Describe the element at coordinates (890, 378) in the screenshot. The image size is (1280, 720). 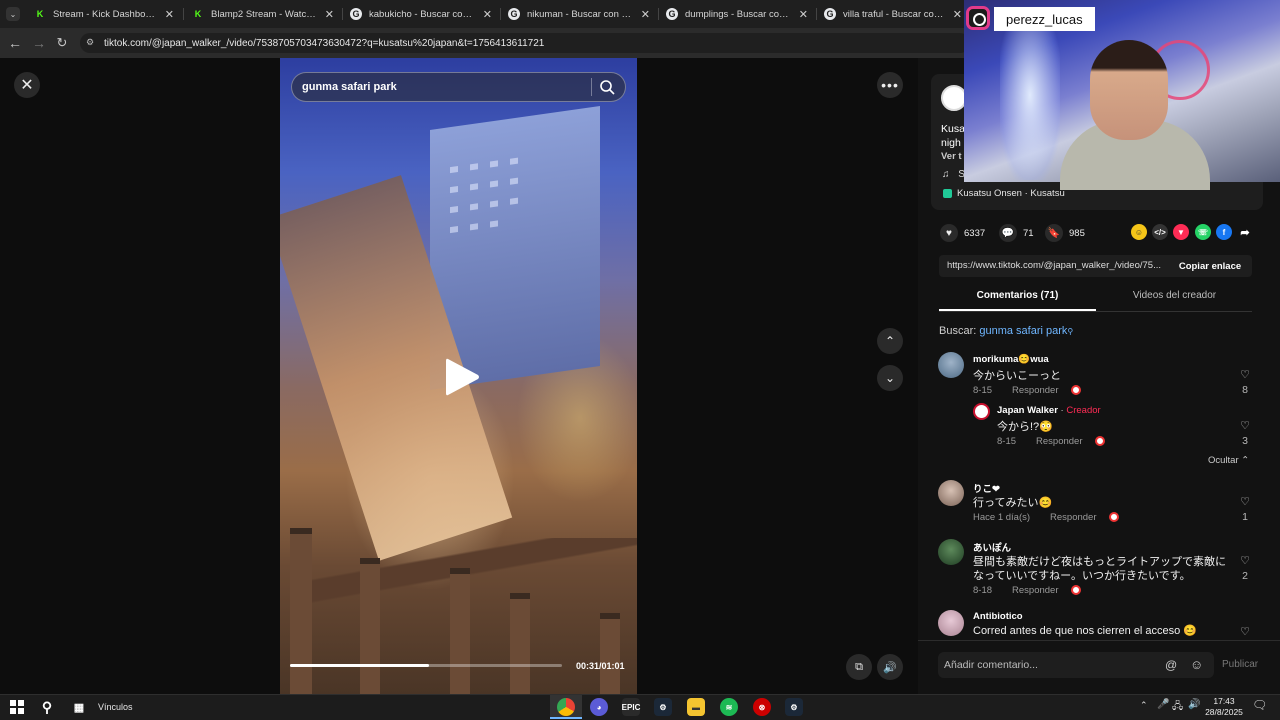
I see `next-video-button: ⌄` at that location.